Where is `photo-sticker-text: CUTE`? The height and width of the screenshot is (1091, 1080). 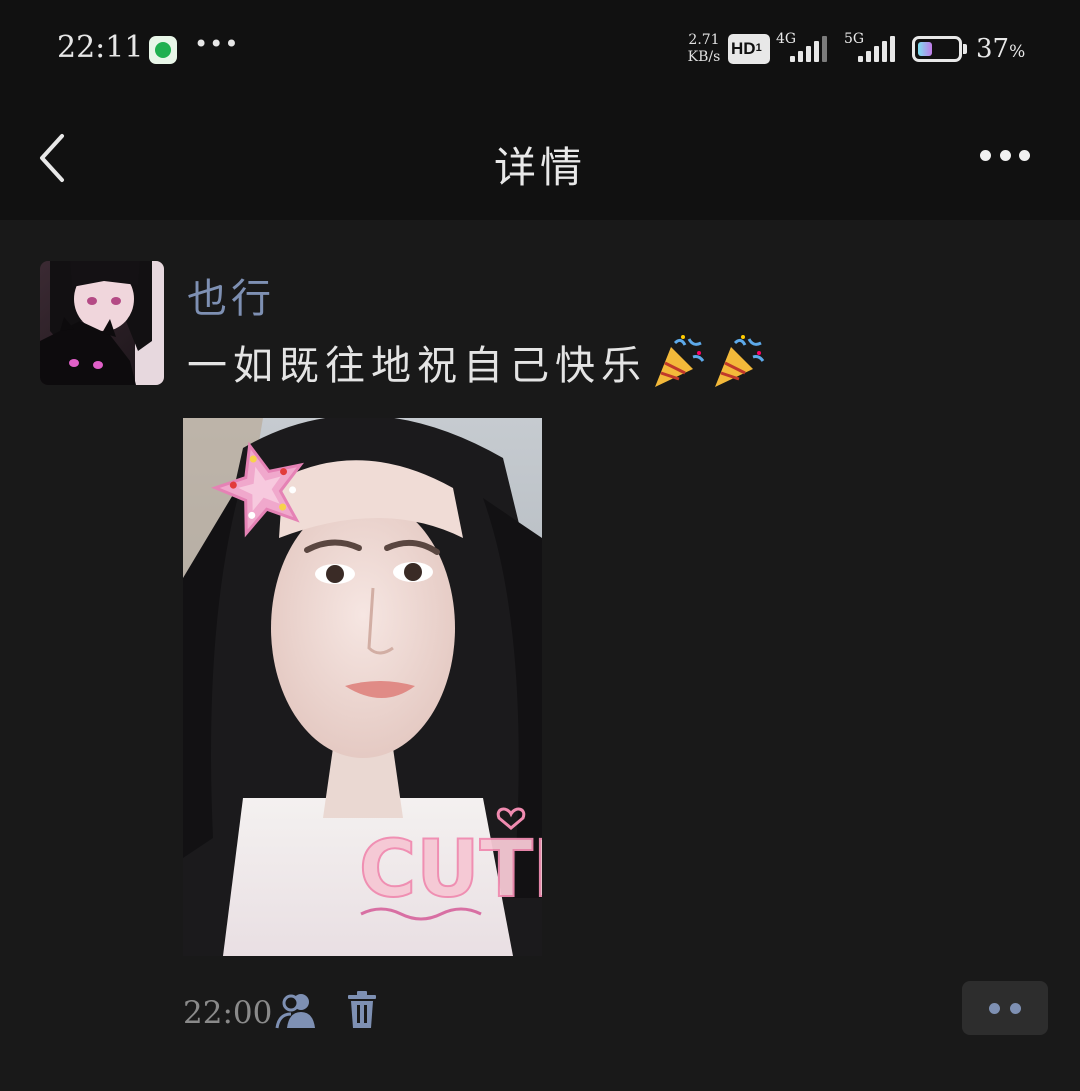
photo-sticker-text: CUTE is located at coordinates (450, 870).